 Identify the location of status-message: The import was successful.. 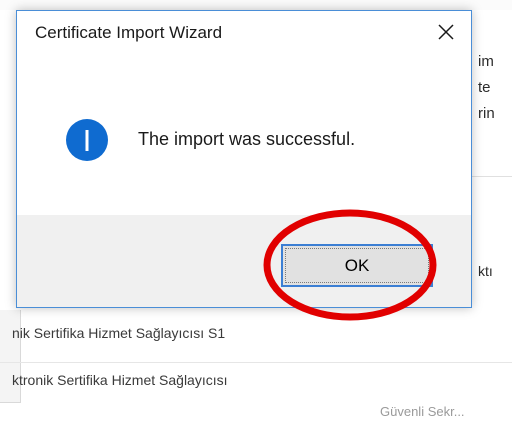
(247, 139).